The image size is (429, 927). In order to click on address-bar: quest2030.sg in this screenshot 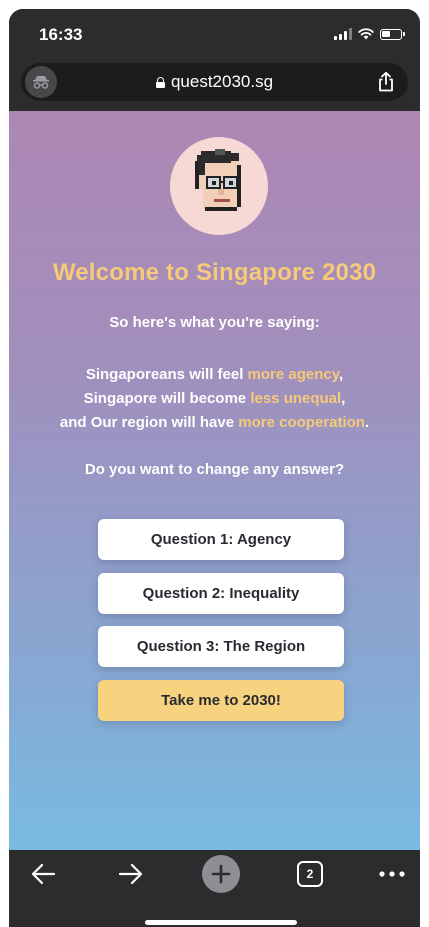, I will do `click(214, 82)`.